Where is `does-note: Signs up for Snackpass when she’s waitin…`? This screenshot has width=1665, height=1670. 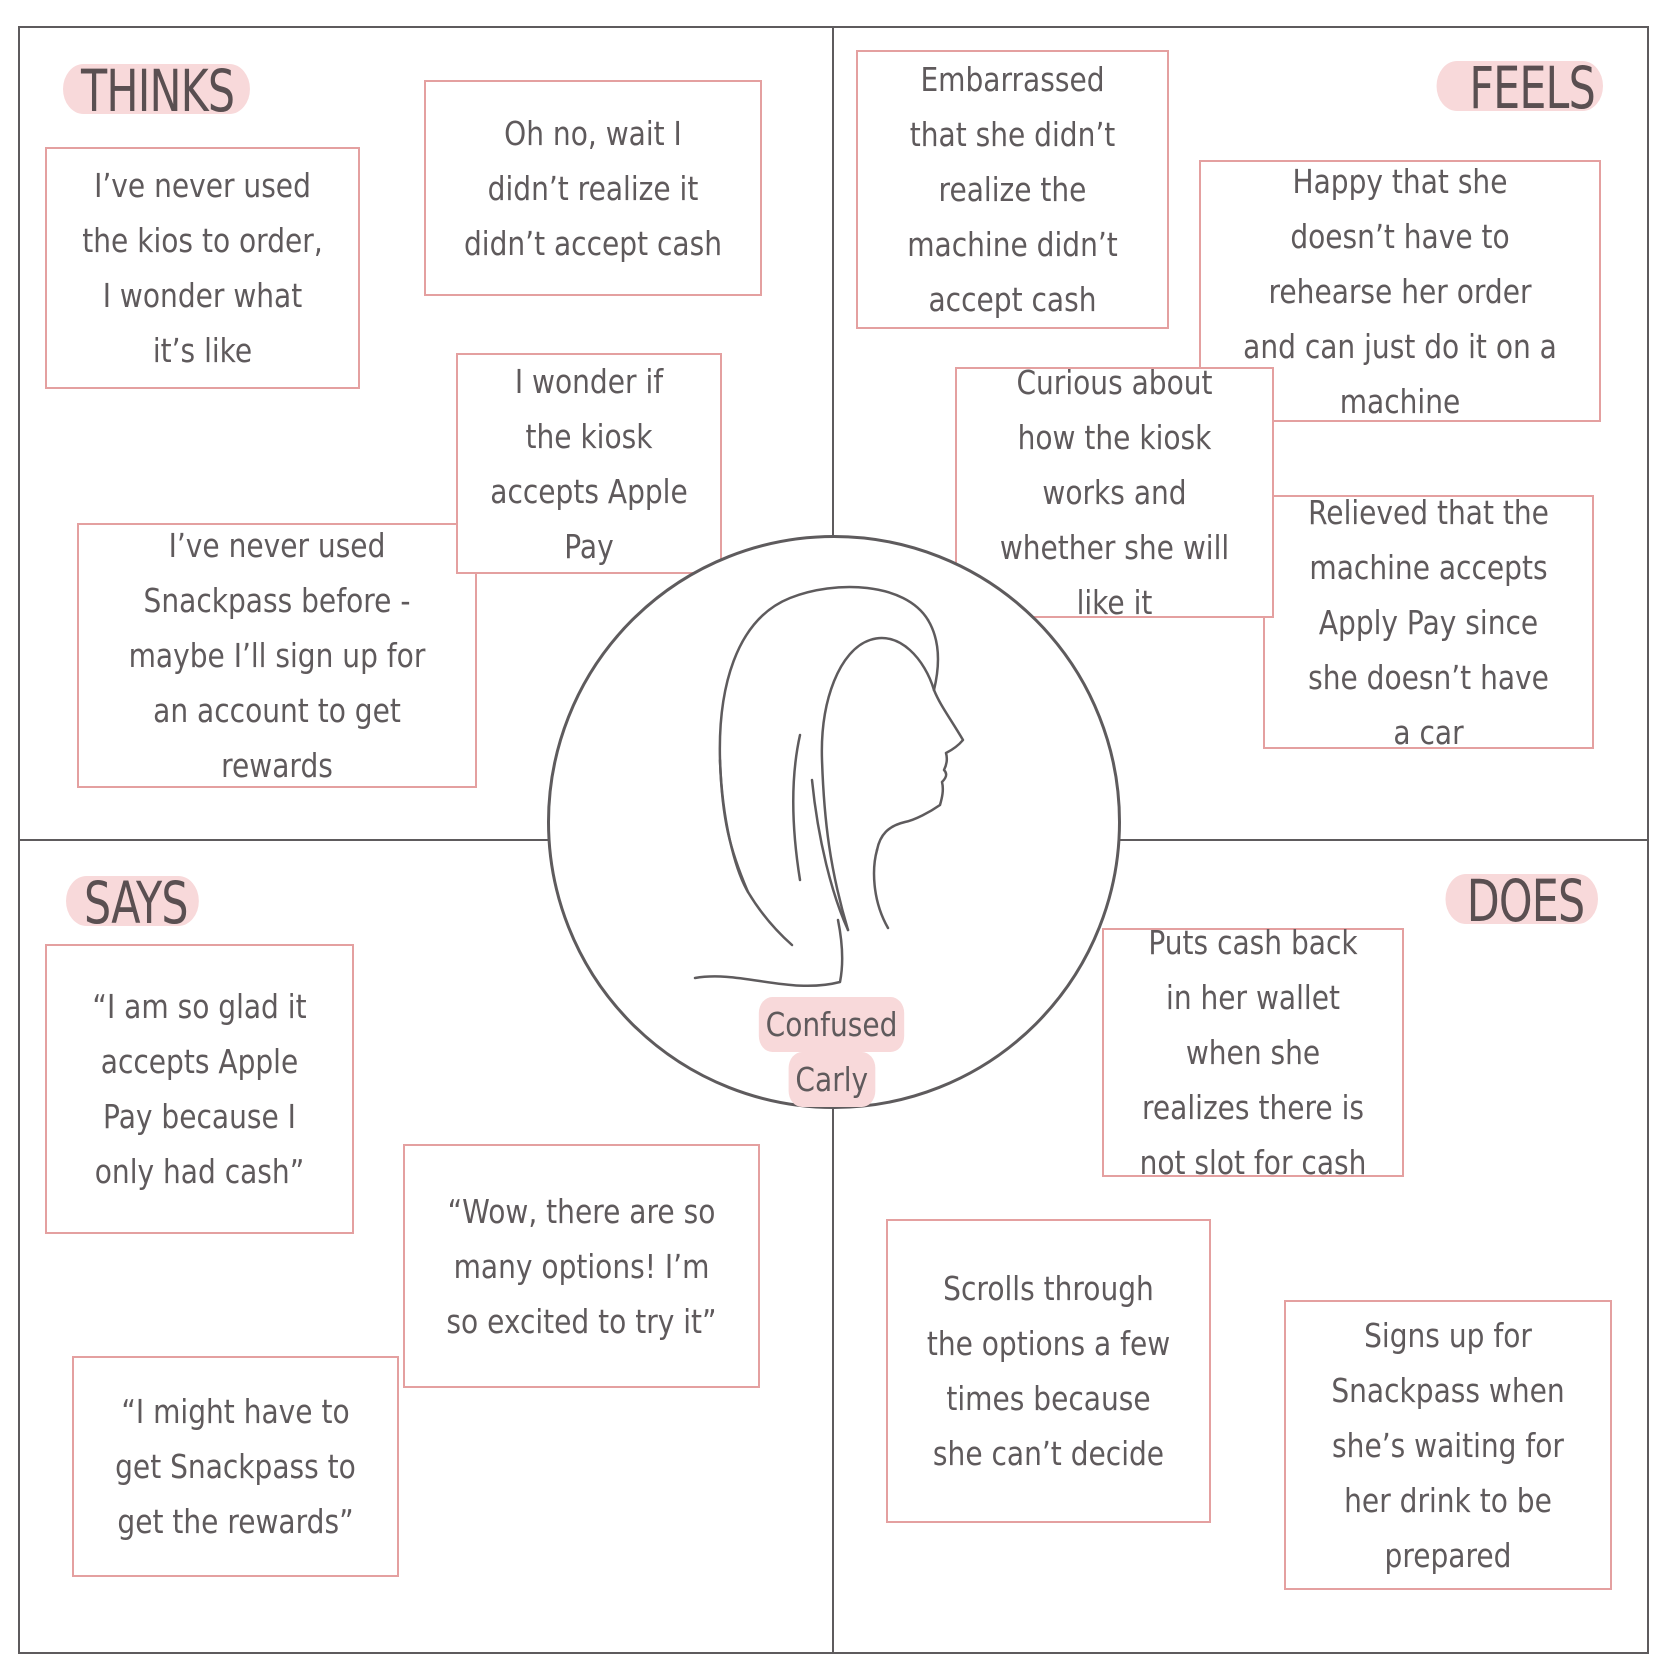
does-note: Signs up for Snackpass when she’s waitin… is located at coordinates (1448, 1445).